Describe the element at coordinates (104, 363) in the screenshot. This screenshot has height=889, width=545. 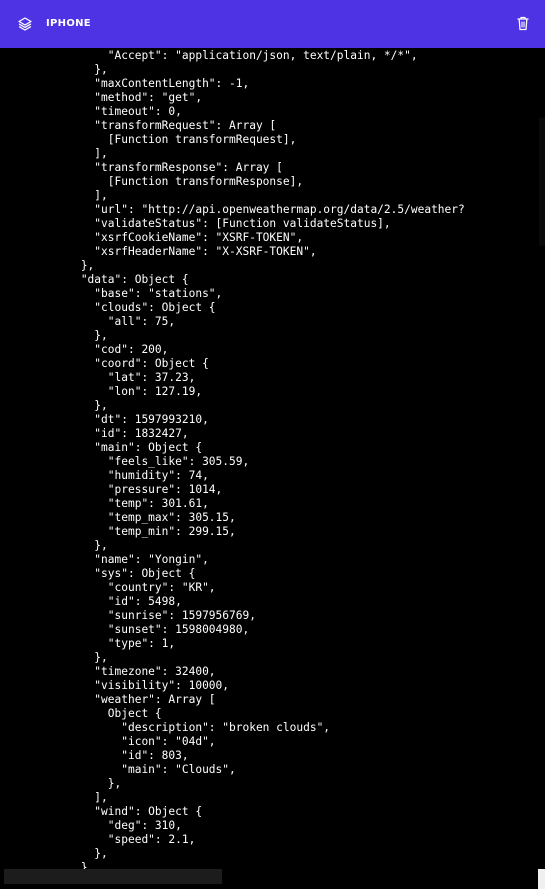
I see `log-line: "coord": Object {` at that location.